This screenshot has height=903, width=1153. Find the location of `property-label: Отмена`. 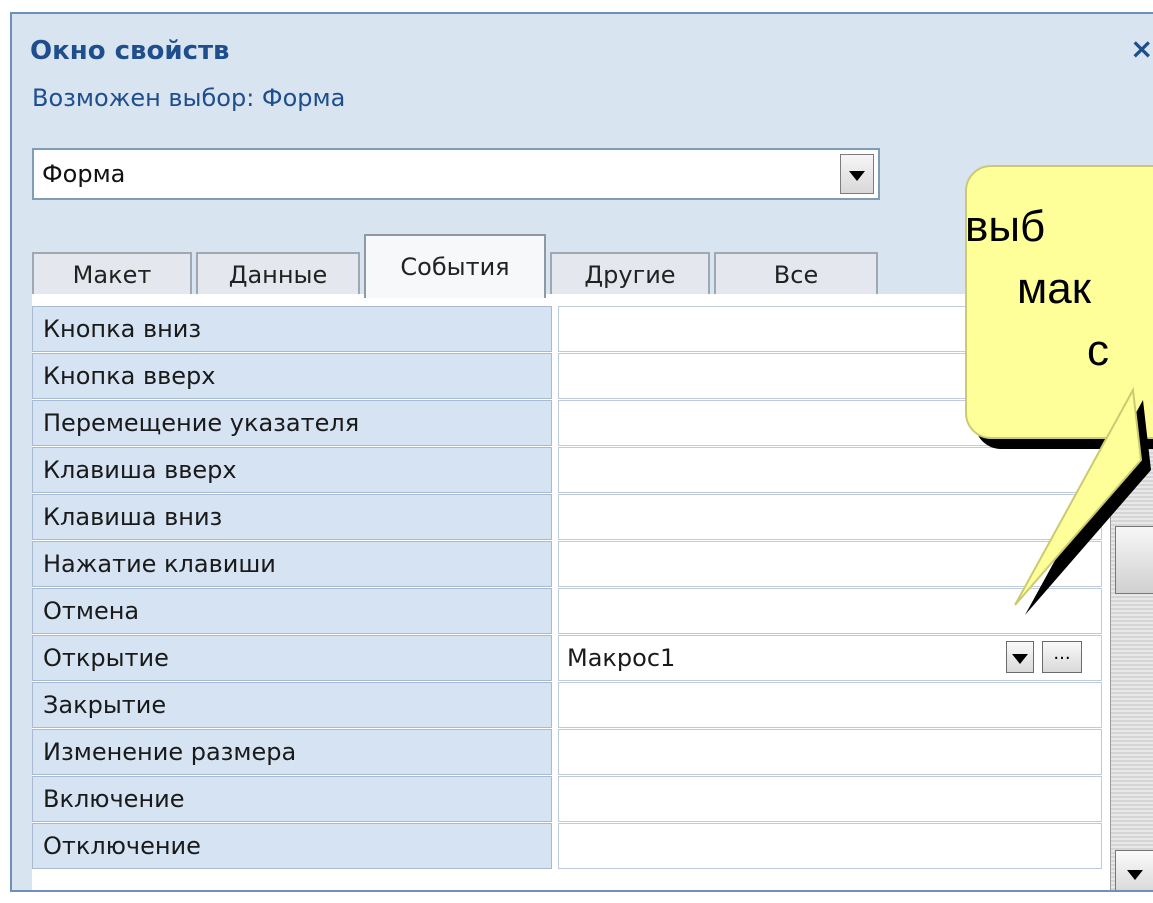

property-label: Отмена is located at coordinates (292, 611).